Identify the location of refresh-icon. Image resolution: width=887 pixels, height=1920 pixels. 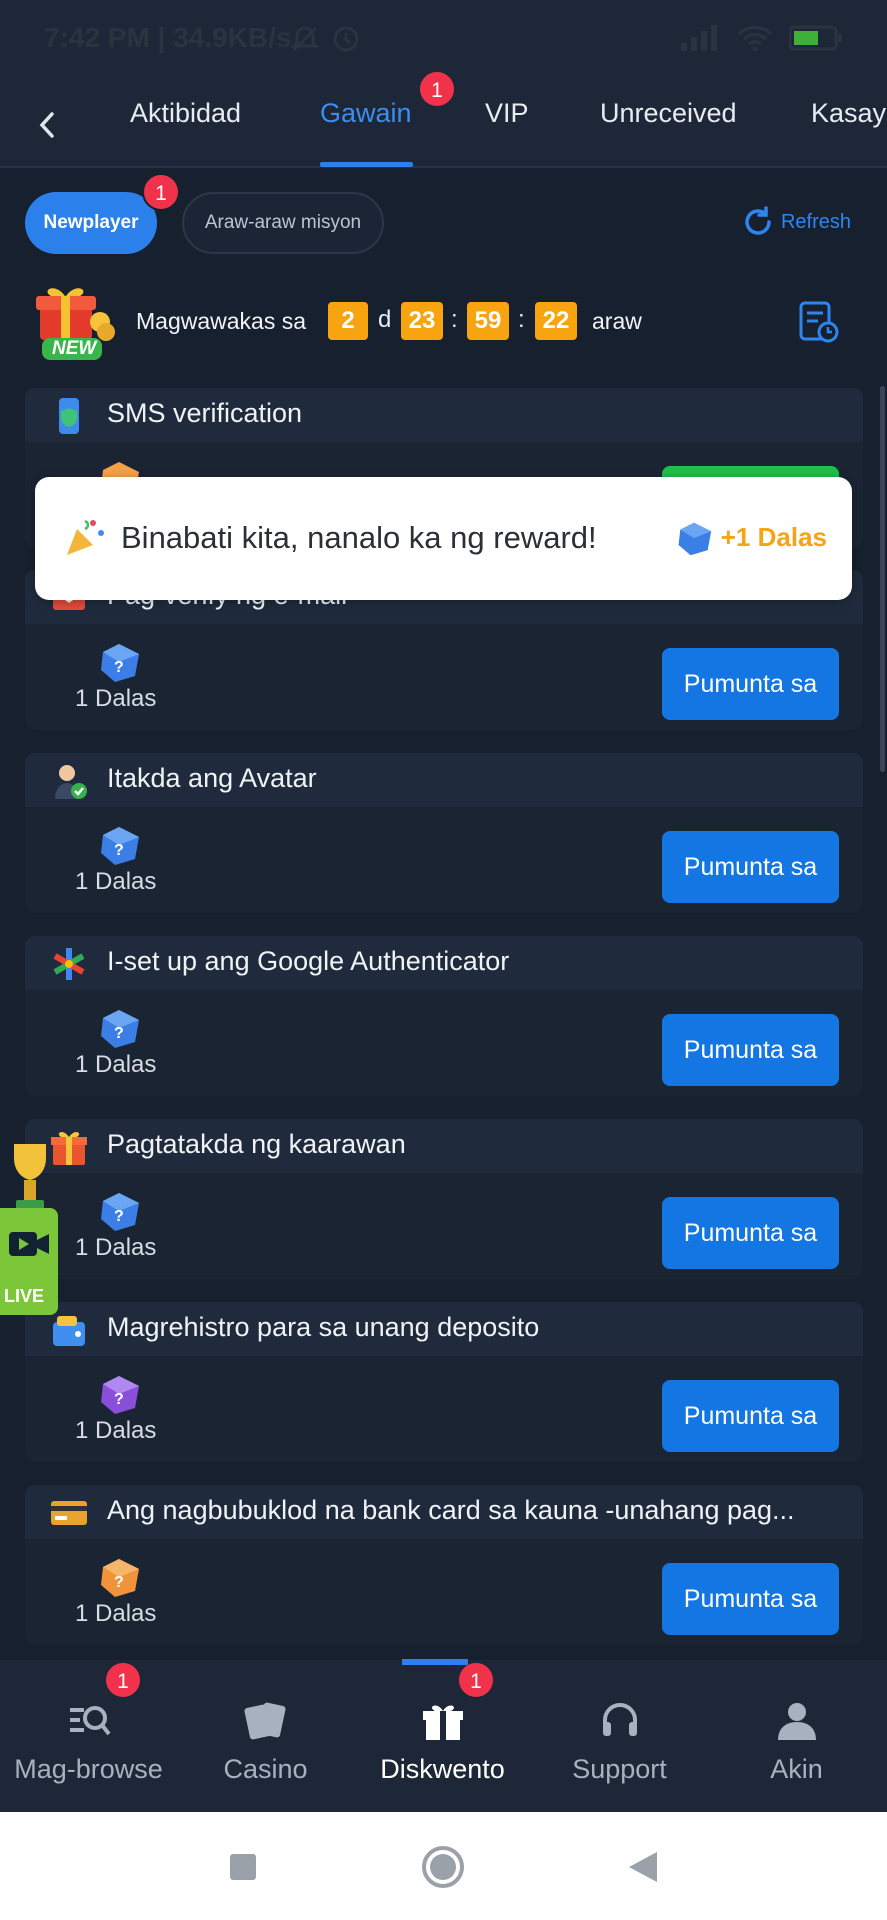
(758, 220).